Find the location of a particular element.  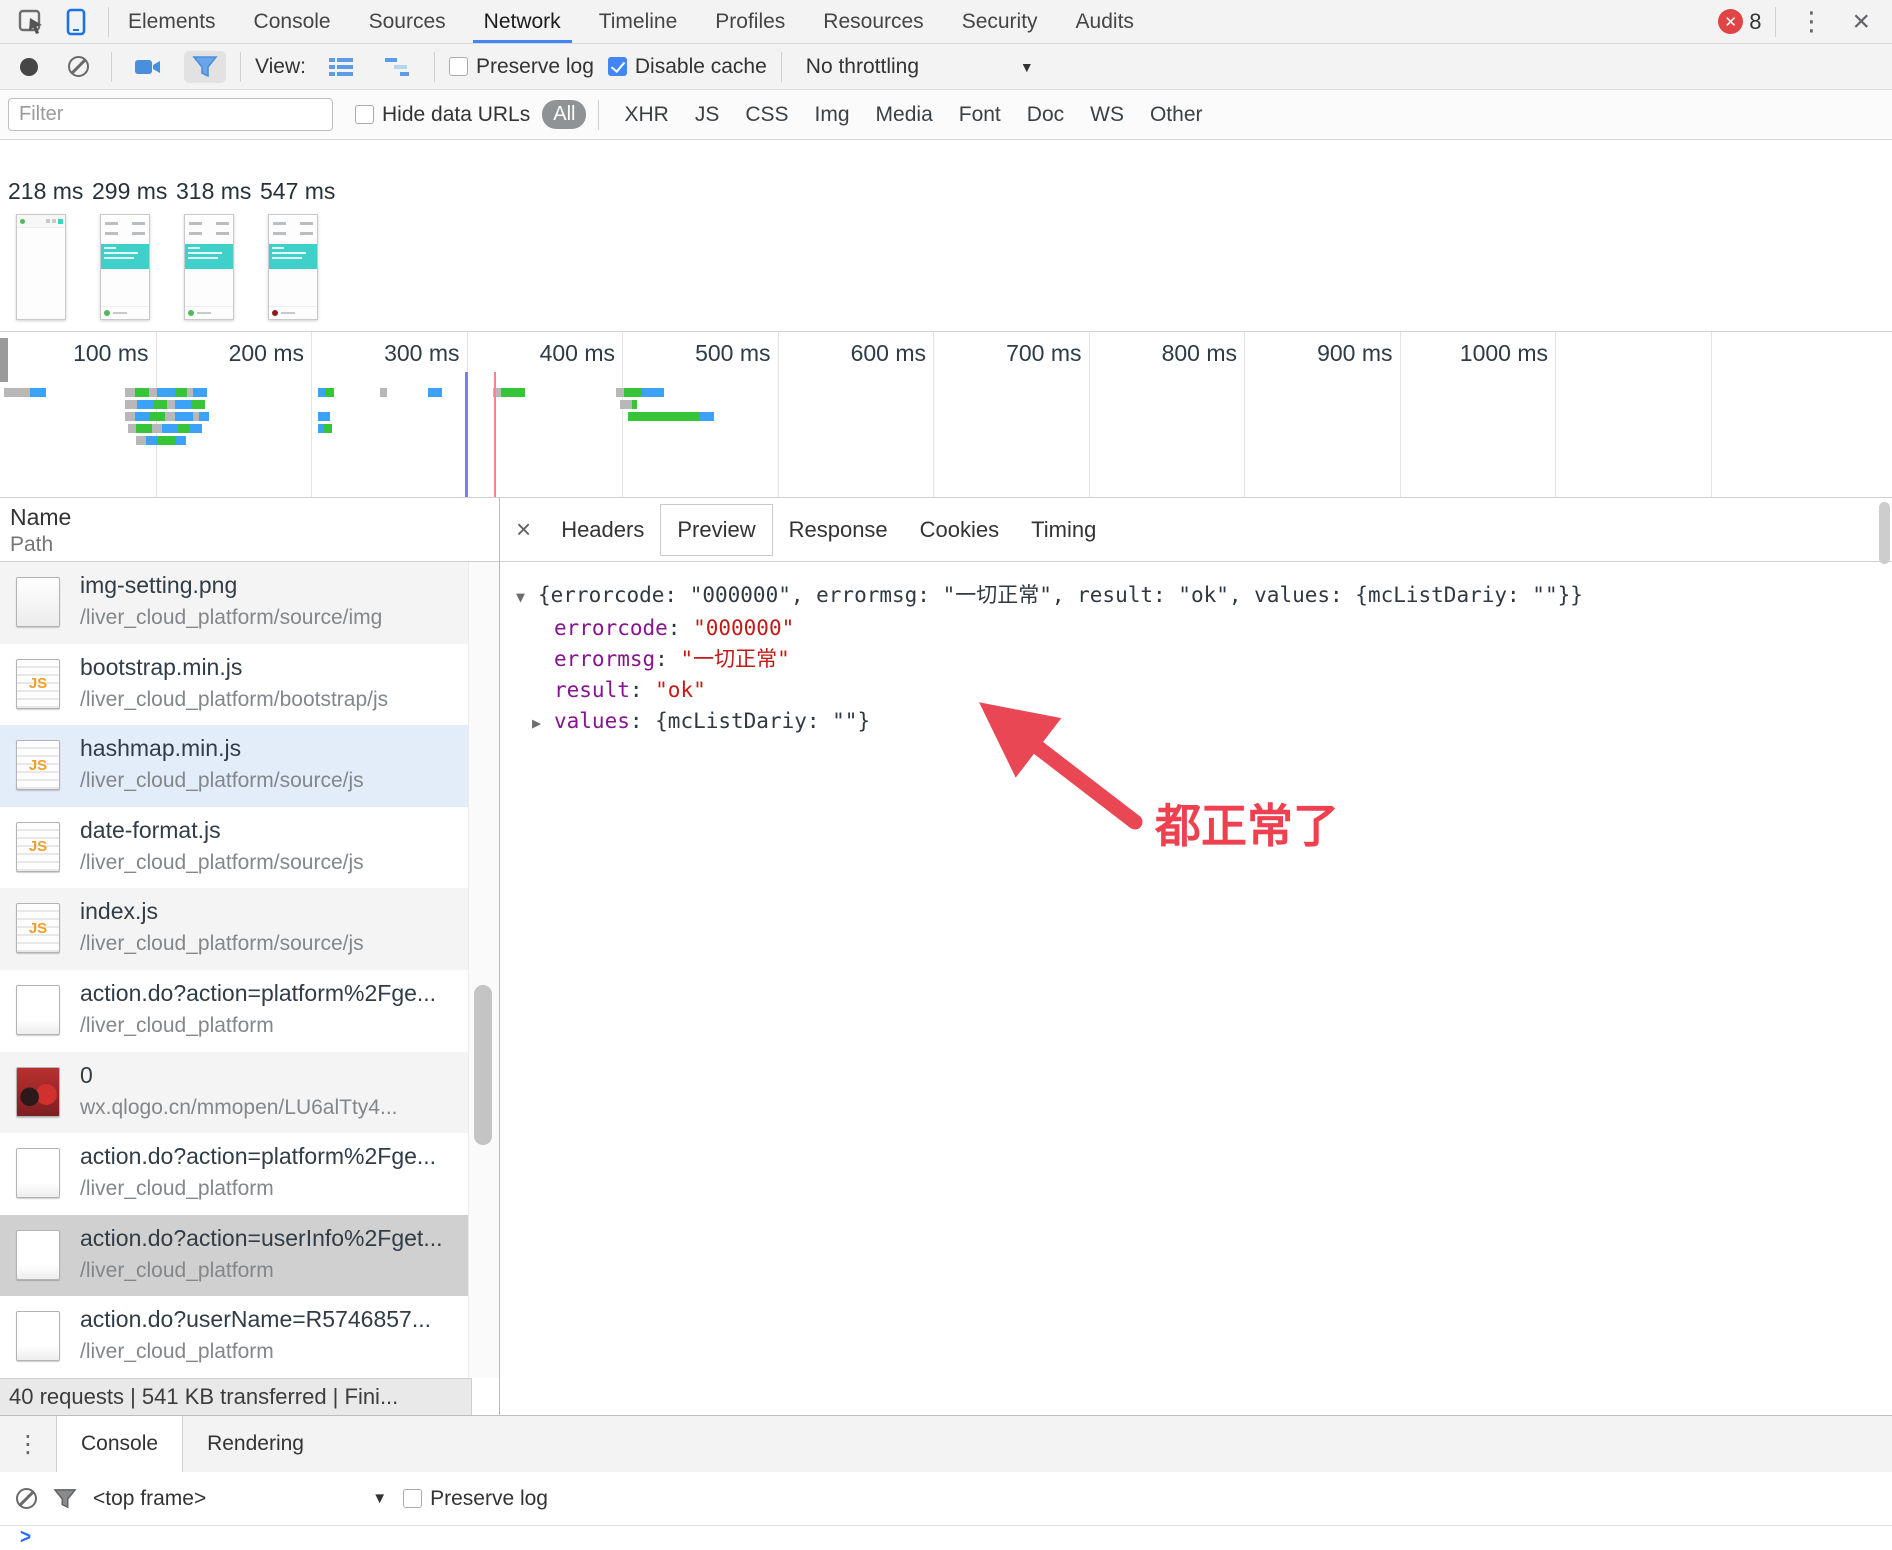

clear-icon is located at coordinates (78, 66).